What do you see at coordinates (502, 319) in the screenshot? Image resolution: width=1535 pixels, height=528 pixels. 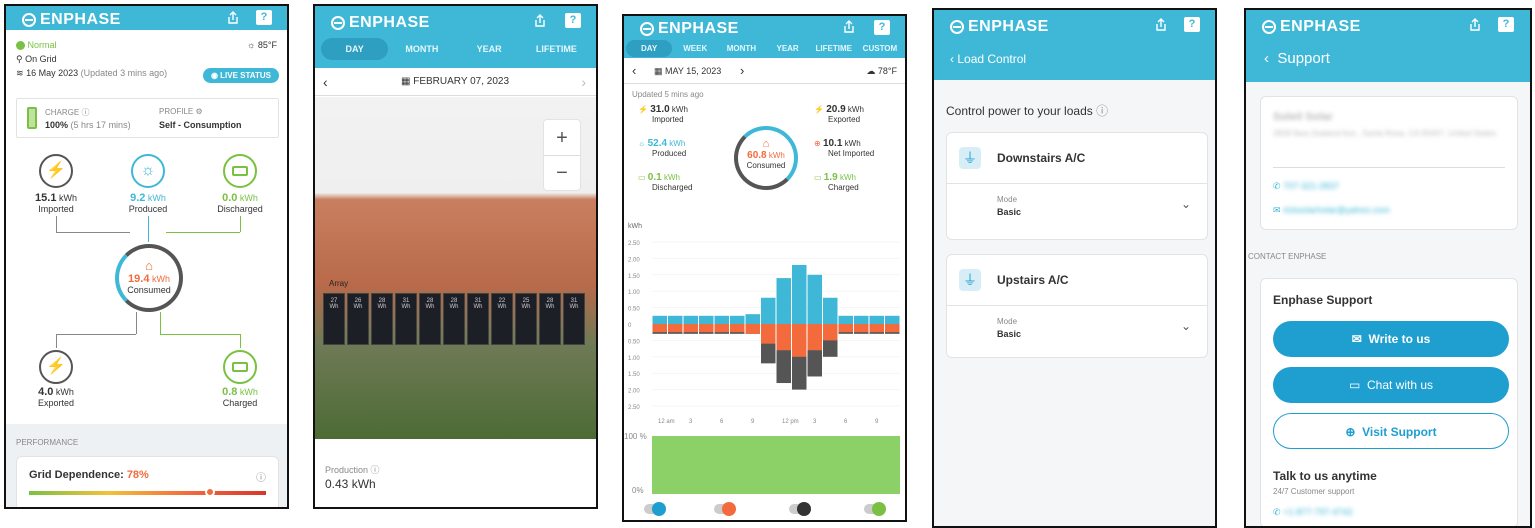 I see `solar-panel: 22 Wh` at bounding box center [502, 319].